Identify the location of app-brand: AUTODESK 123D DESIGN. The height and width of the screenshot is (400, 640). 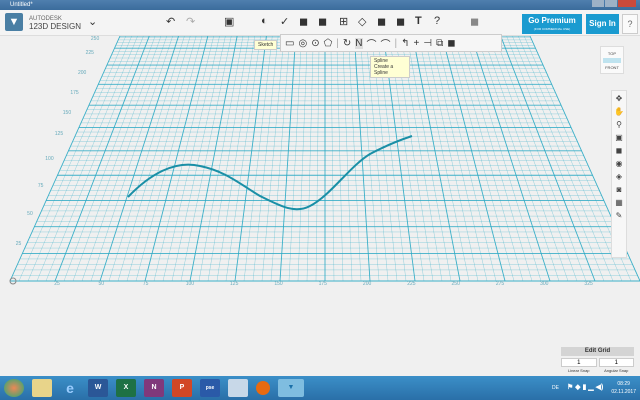
(55, 23).